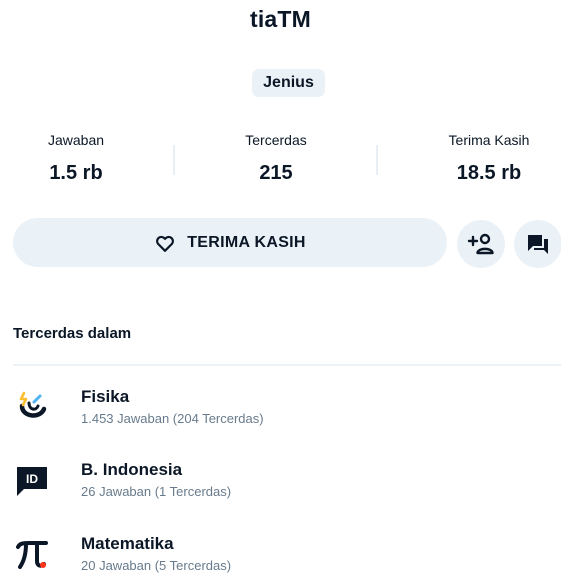 This screenshot has height=574, width=561. I want to click on message-button, so click(537, 244).